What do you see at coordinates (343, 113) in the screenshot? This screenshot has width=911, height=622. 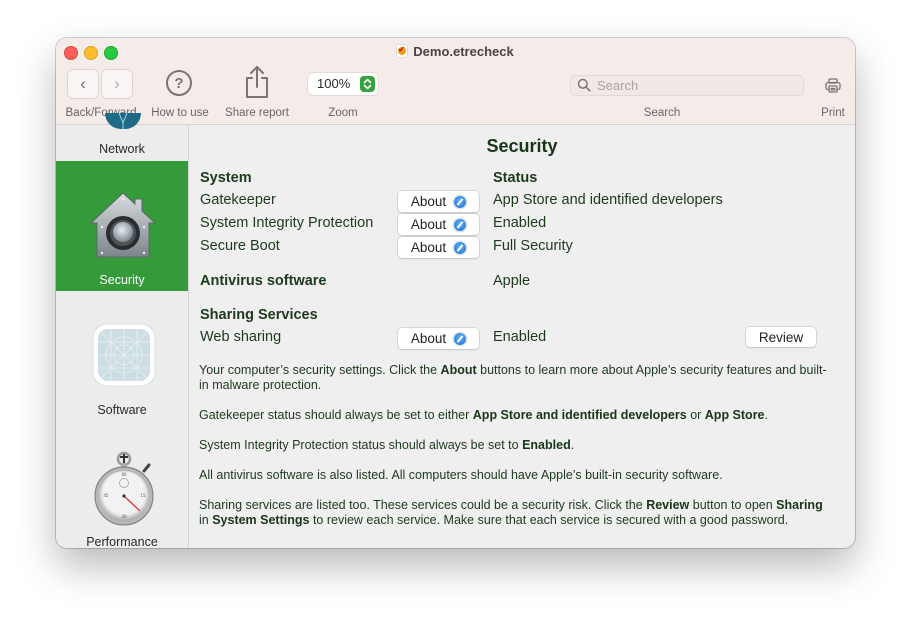 I see `zoom-label: Zoom` at bounding box center [343, 113].